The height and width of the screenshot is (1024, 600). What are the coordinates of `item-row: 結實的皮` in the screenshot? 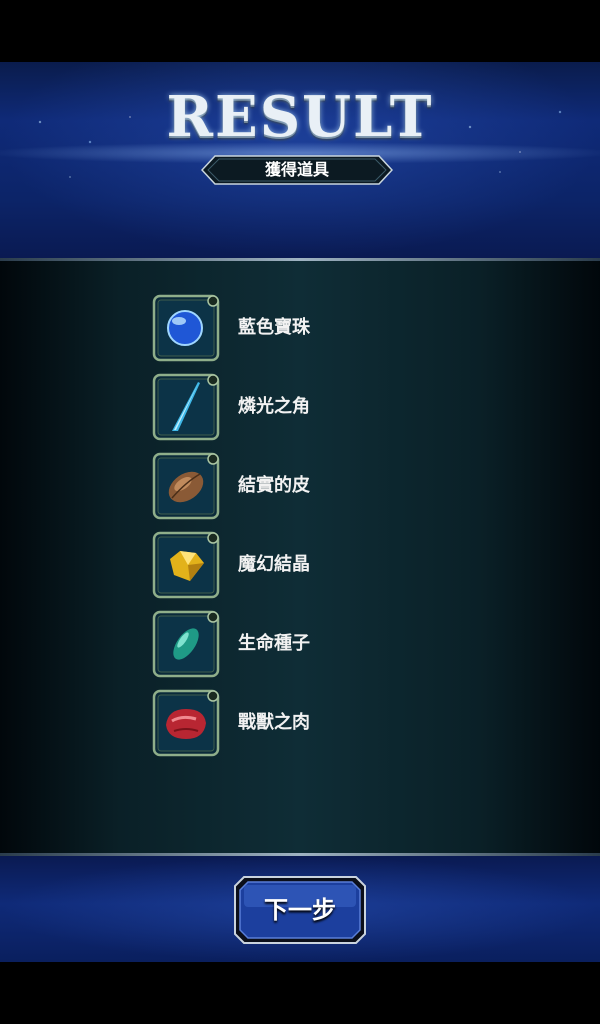 It's located at (302, 487).